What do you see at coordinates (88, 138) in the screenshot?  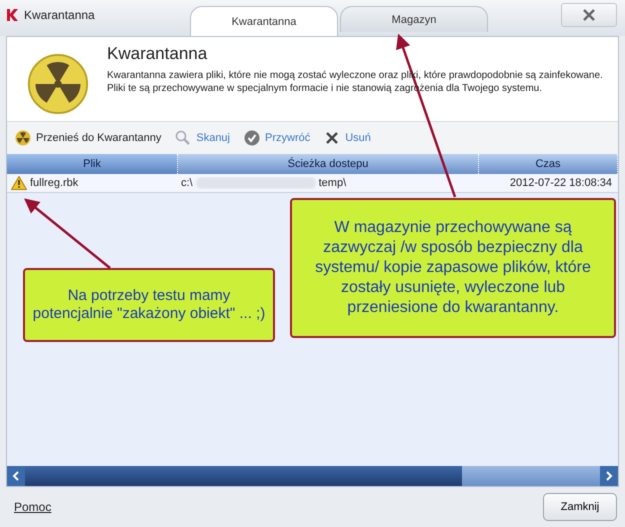 I see `toolbar-button: Przenieś do Kwarantanny` at bounding box center [88, 138].